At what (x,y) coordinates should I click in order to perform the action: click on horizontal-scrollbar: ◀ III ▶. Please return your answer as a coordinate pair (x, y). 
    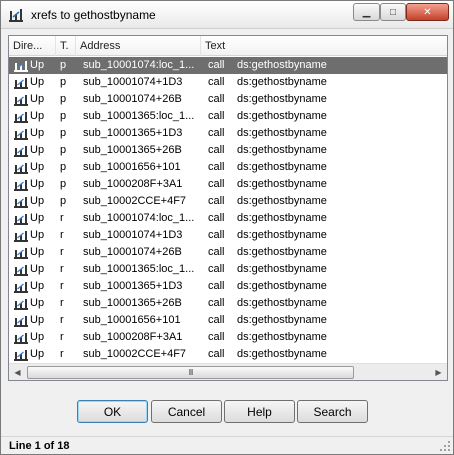
    Looking at the image, I should click on (228, 371).